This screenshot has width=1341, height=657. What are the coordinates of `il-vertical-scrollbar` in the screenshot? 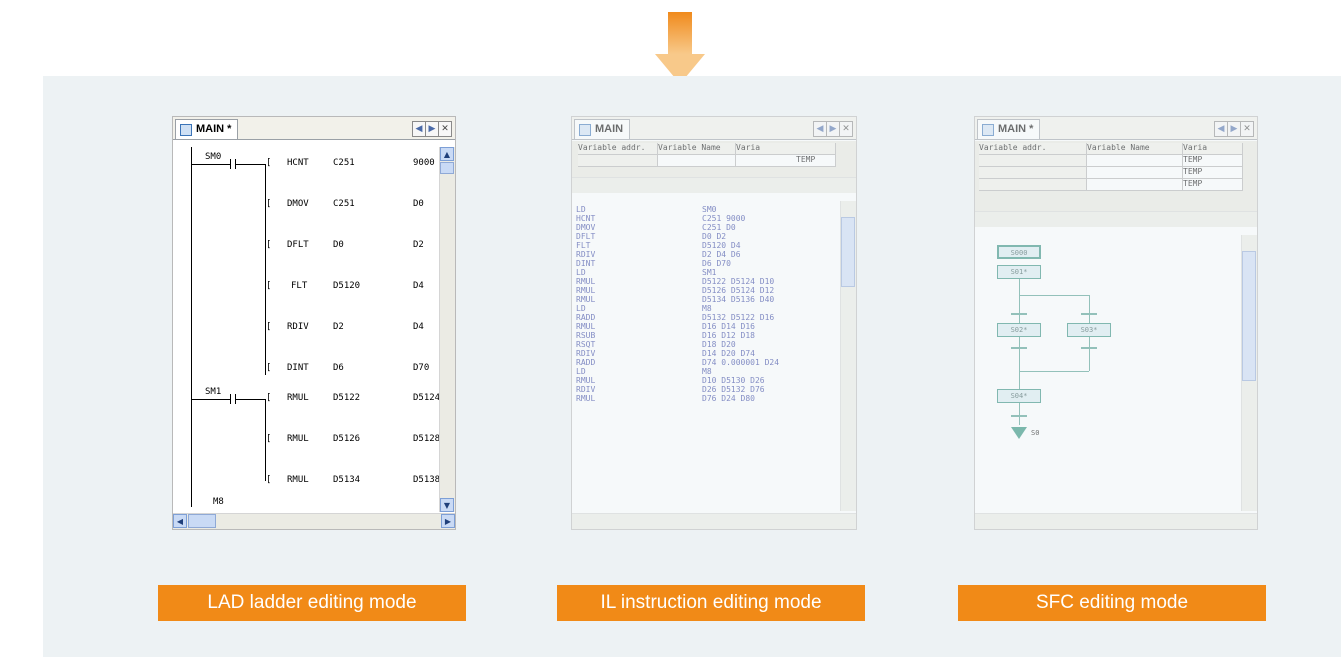 It's located at (848, 356).